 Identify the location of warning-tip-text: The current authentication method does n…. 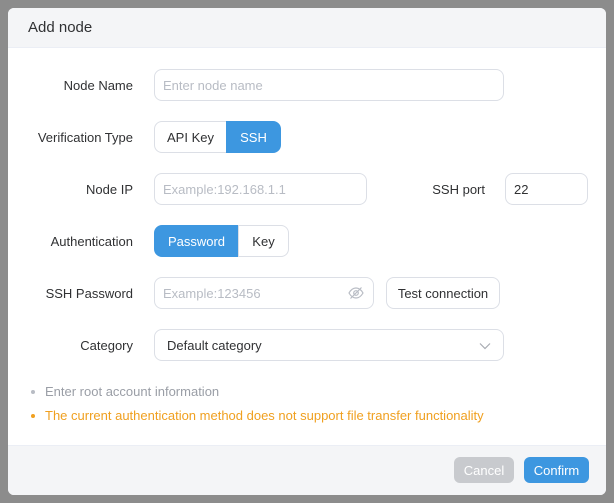
(264, 415).